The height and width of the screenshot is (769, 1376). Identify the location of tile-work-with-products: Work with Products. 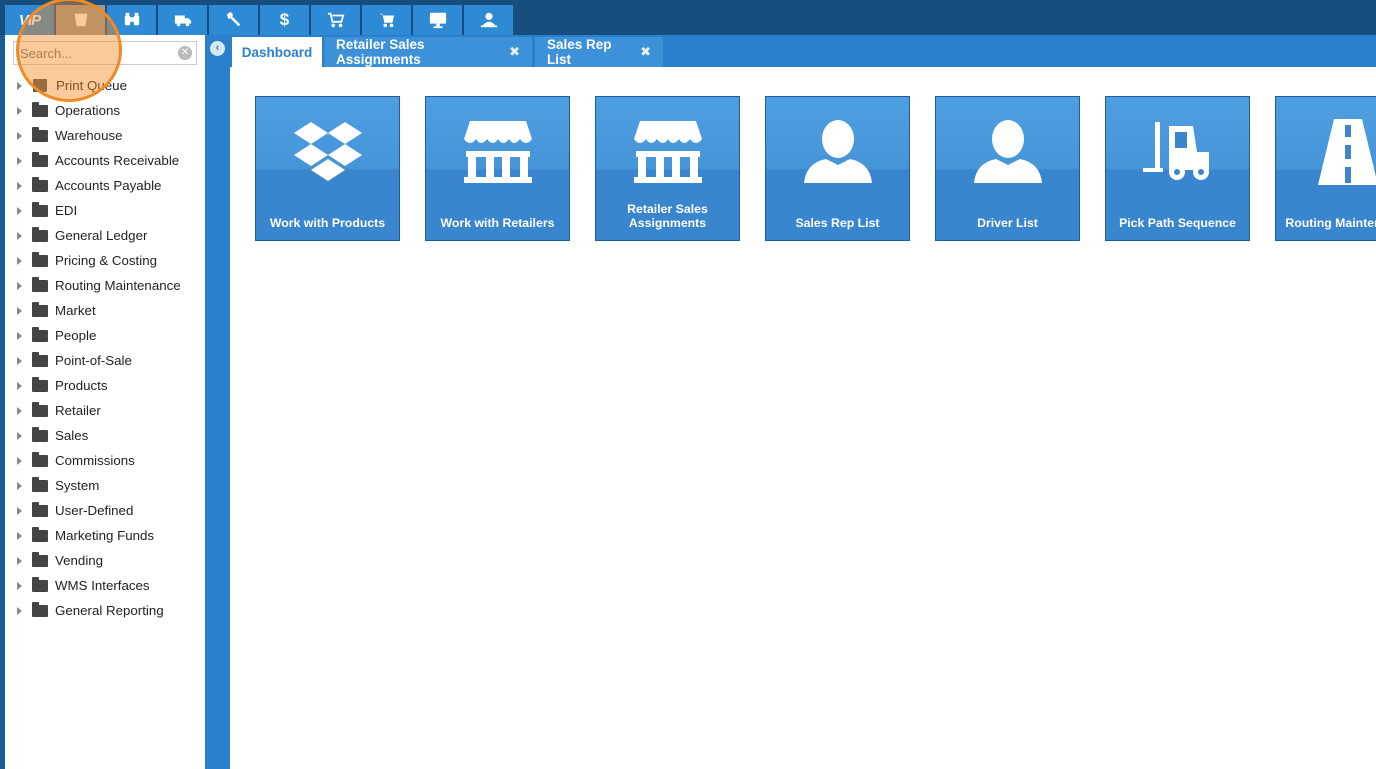
(327, 168).